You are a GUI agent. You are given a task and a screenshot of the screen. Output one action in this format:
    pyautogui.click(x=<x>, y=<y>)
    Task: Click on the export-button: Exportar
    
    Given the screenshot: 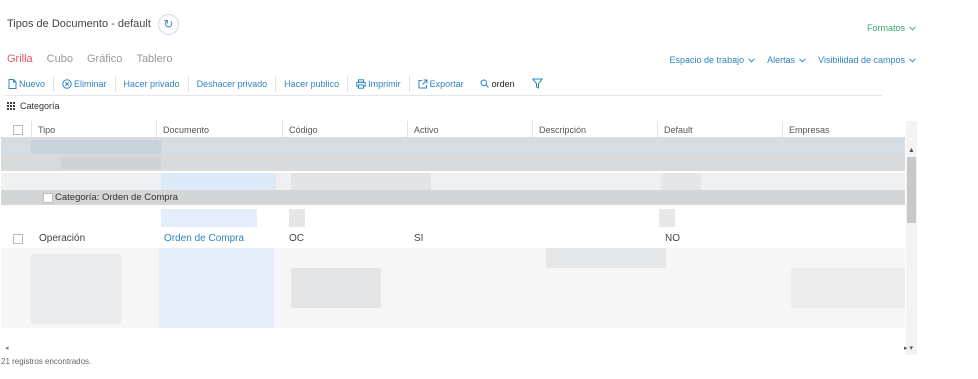 What is the action you would take?
    pyautogui.click(x=441, y=84)
    